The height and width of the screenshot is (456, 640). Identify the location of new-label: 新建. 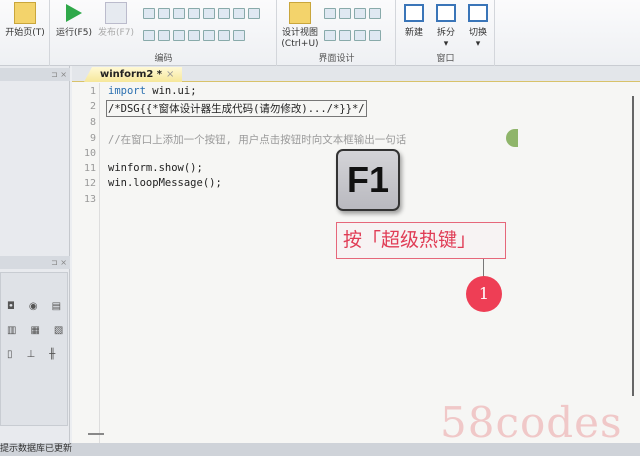
(413, 33).